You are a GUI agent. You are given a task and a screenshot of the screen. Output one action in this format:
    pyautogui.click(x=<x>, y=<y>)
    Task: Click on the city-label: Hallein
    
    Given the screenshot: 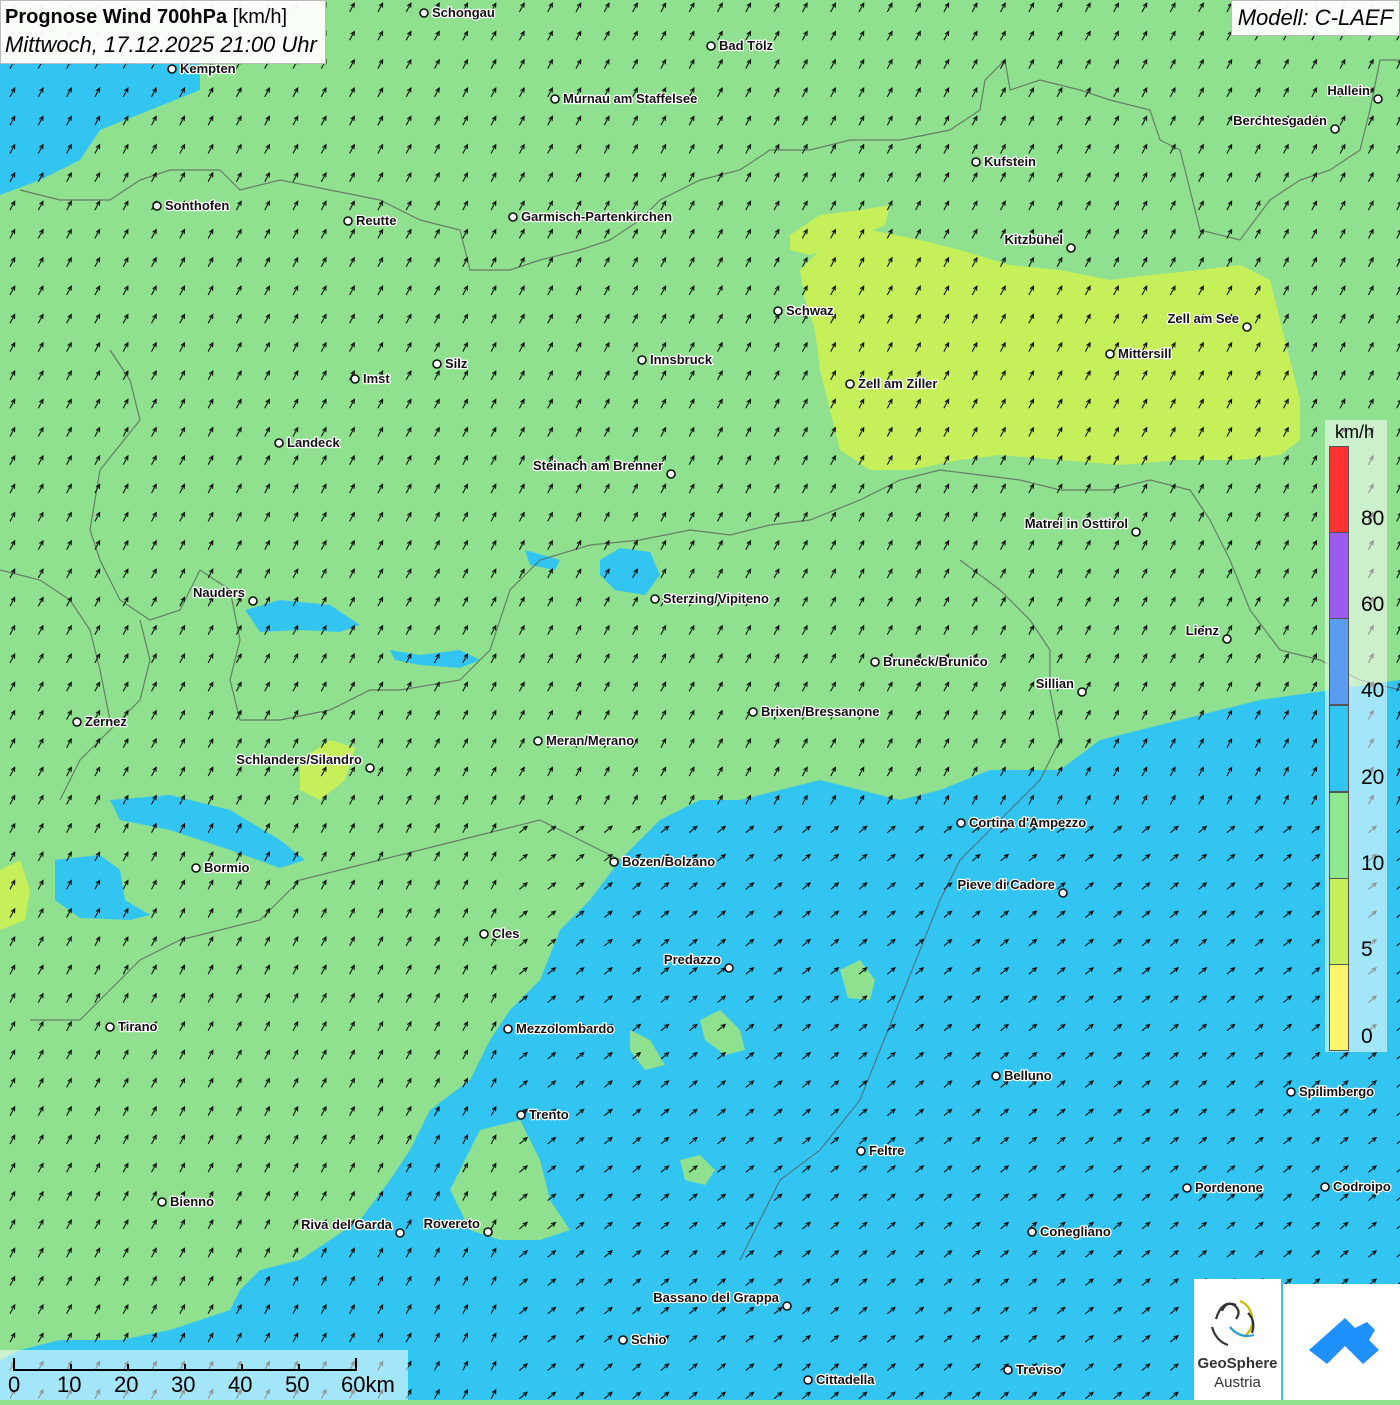 What is the action you would take?
    pyautogui.click(x=1348, y=90)
    